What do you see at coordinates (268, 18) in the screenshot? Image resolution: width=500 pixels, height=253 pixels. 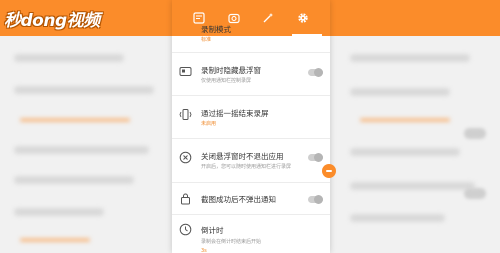 I see `magic-icon` at bounding box center [268, 18].